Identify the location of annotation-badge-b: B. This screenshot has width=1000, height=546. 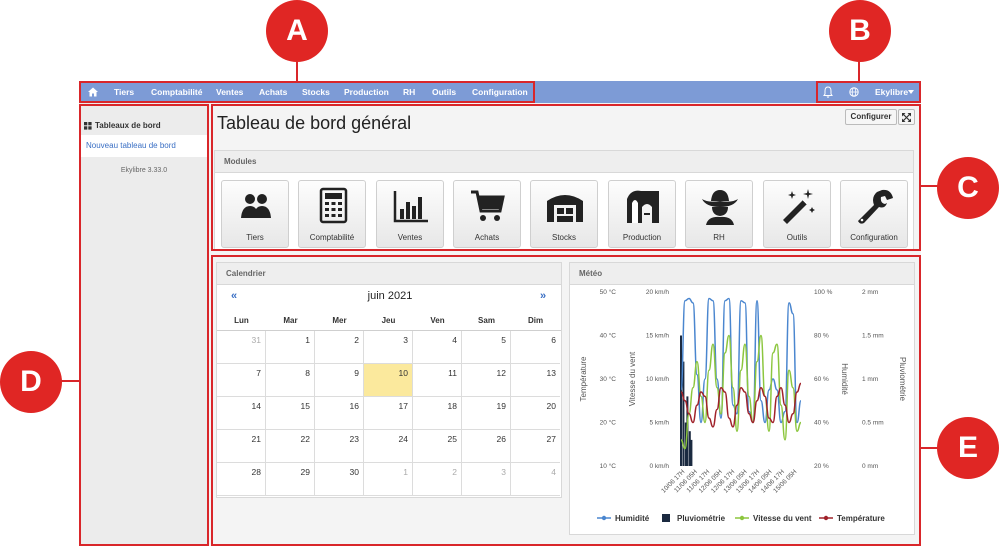
(860, 31).